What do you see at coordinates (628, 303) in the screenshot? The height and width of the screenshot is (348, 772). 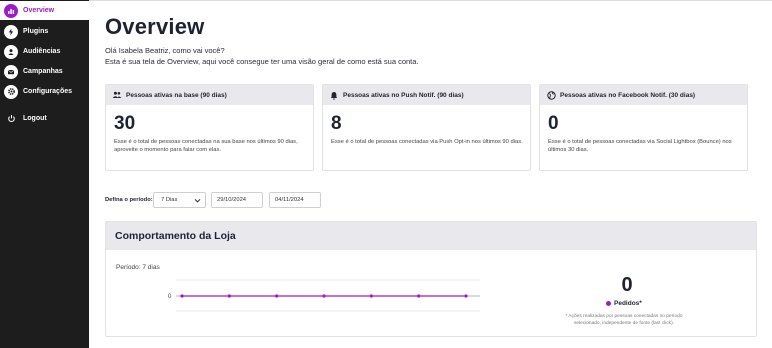 I see `orders-legend-label: Pedidos*` at bounding box center [628, 303].